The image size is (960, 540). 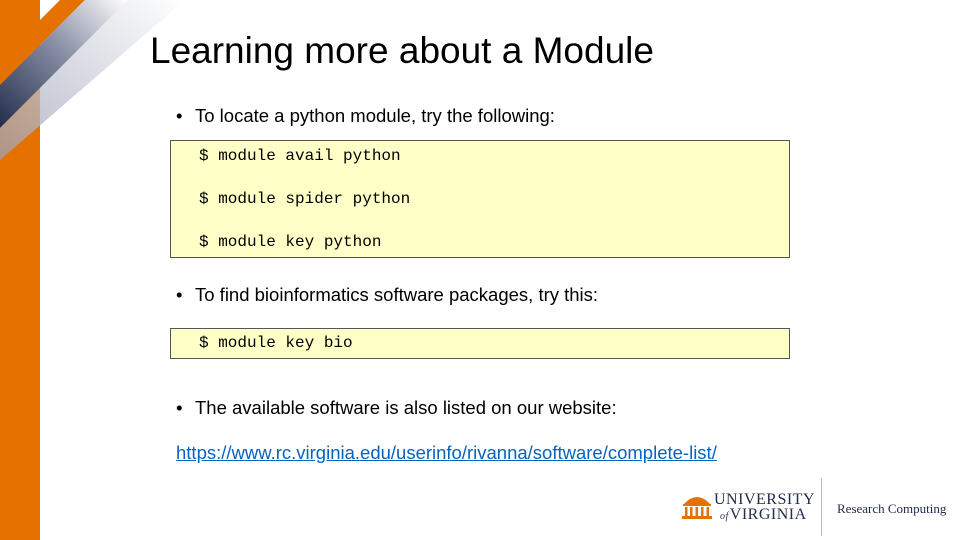 What do you see at coordinates (305, 199) in the screenshot?
I see `code-line: $ module spider python` at bounding box center [305, 199].